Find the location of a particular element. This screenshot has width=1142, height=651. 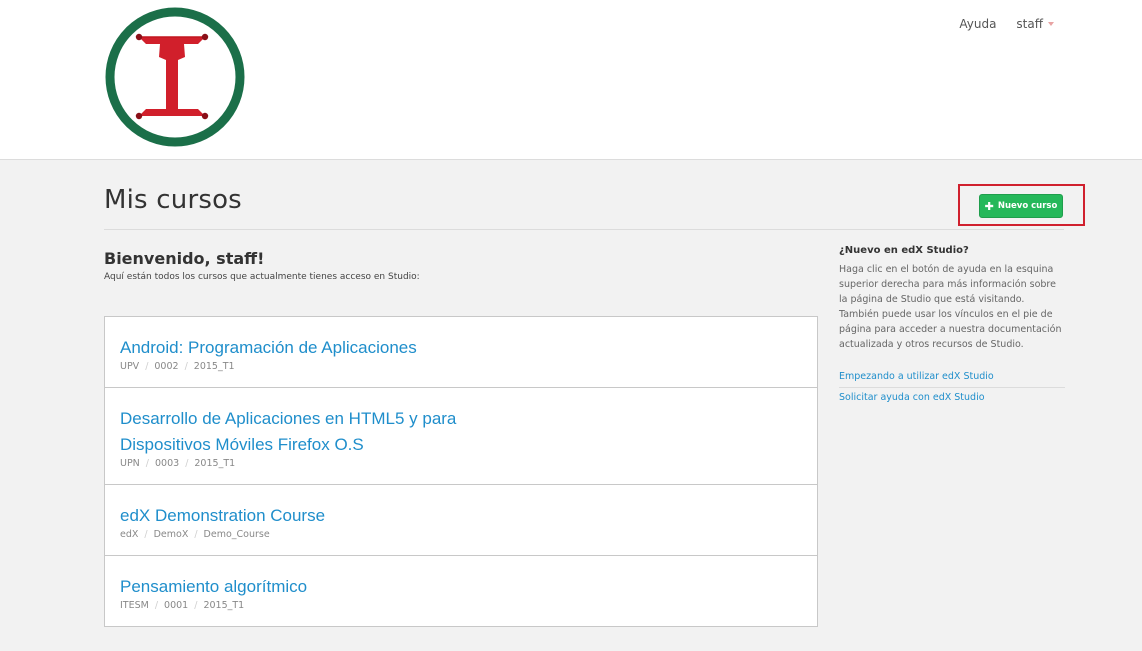

new-course-button: ✚ Nuevo curso is located at coordinates (1021, 206).